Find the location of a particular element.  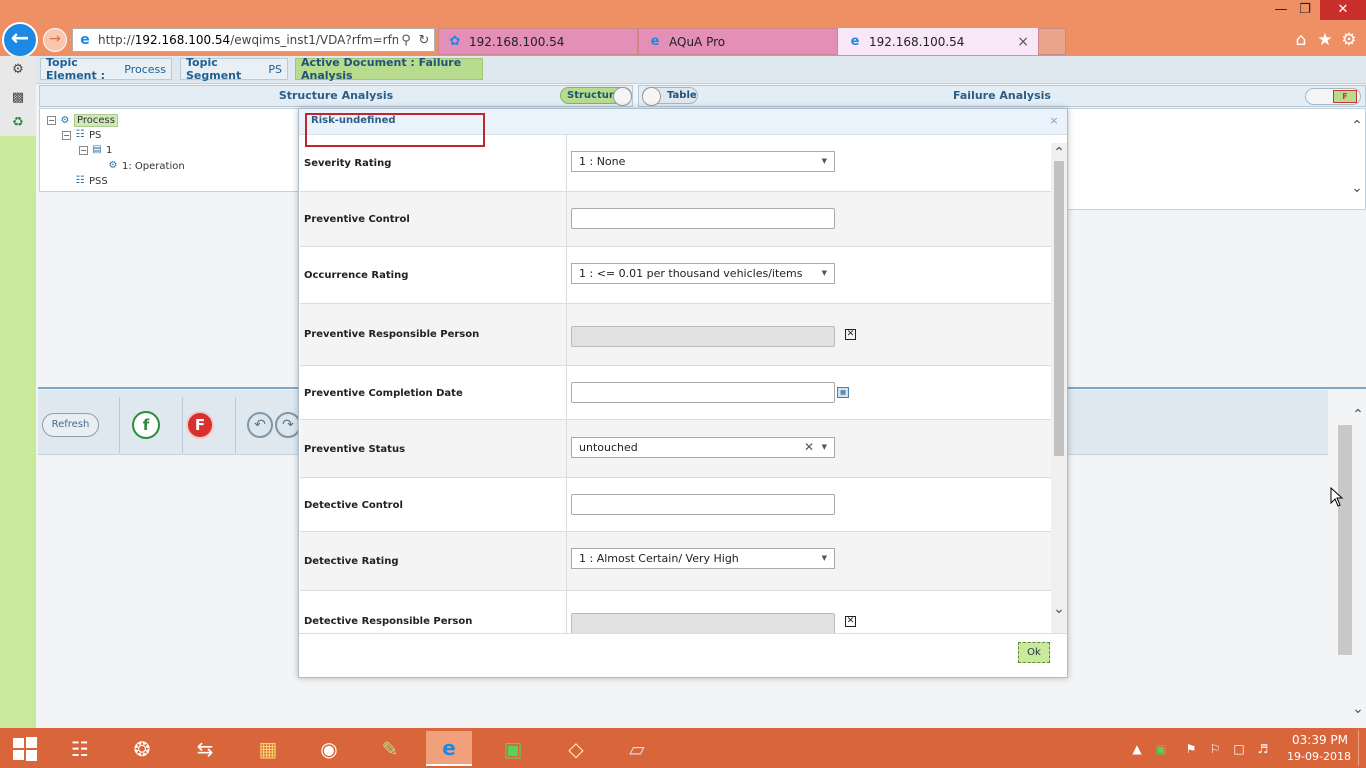

browser-tab-2: e AQuA Pro is located at coordinates (738, 41).